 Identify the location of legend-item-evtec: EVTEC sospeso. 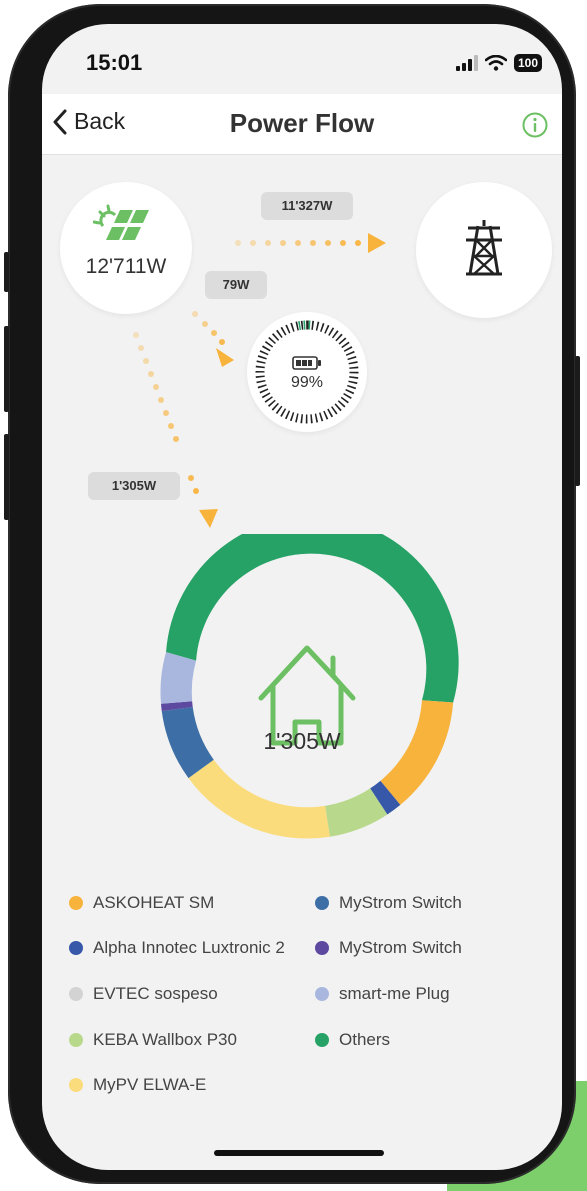
(184, 994).